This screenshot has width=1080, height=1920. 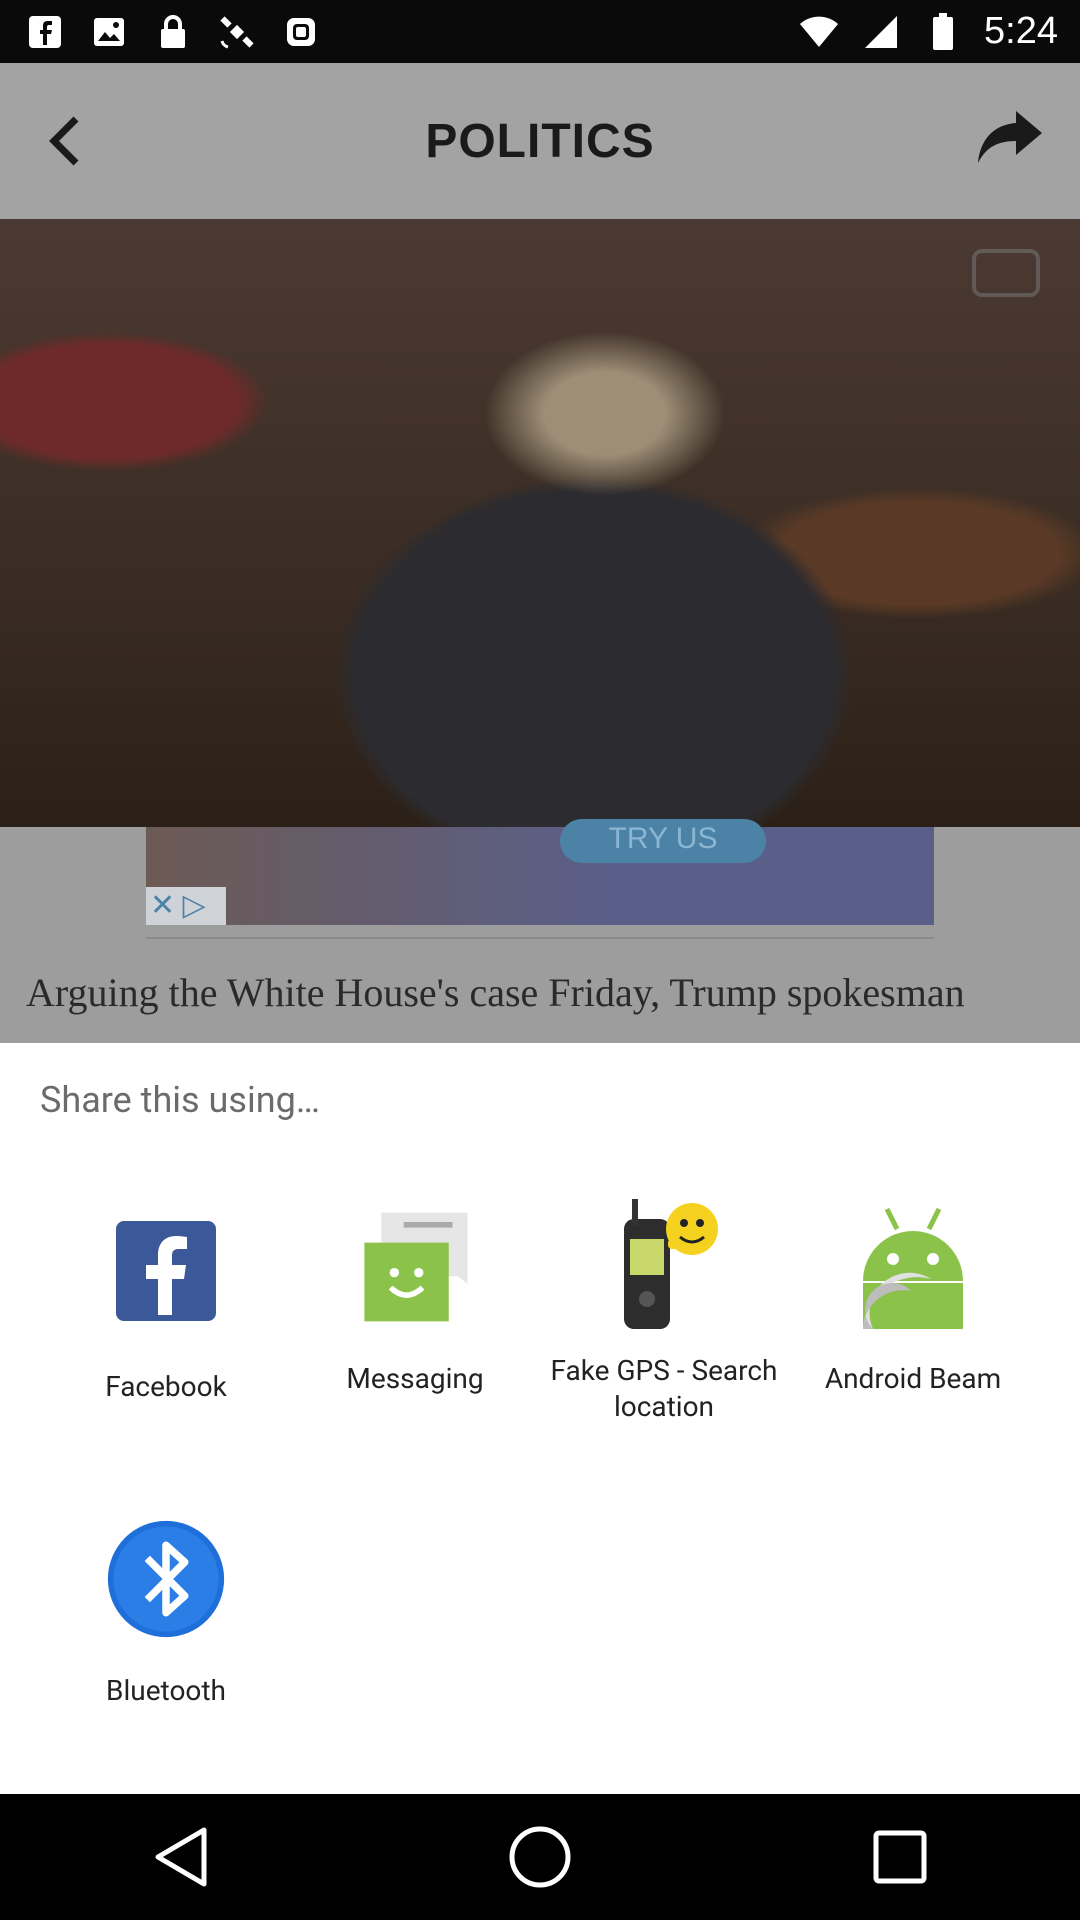 I want to click on status-time: 5:24, so click(x=1021, y=31).